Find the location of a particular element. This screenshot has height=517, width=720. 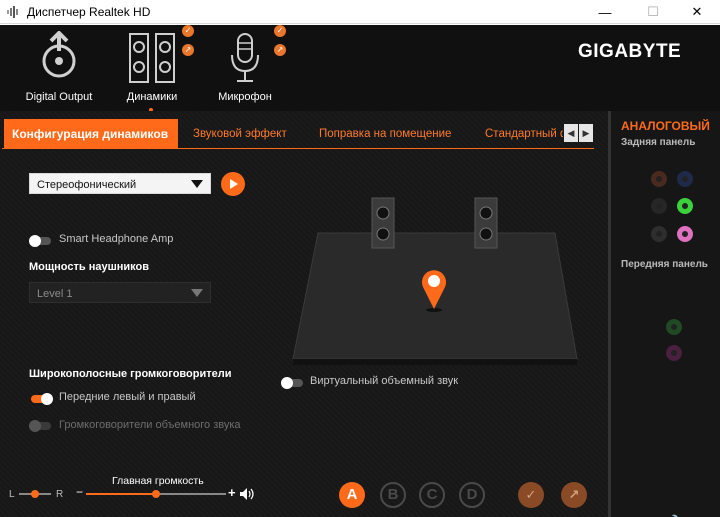

volume-minus-icon: − is located at coordinates (79, 492).